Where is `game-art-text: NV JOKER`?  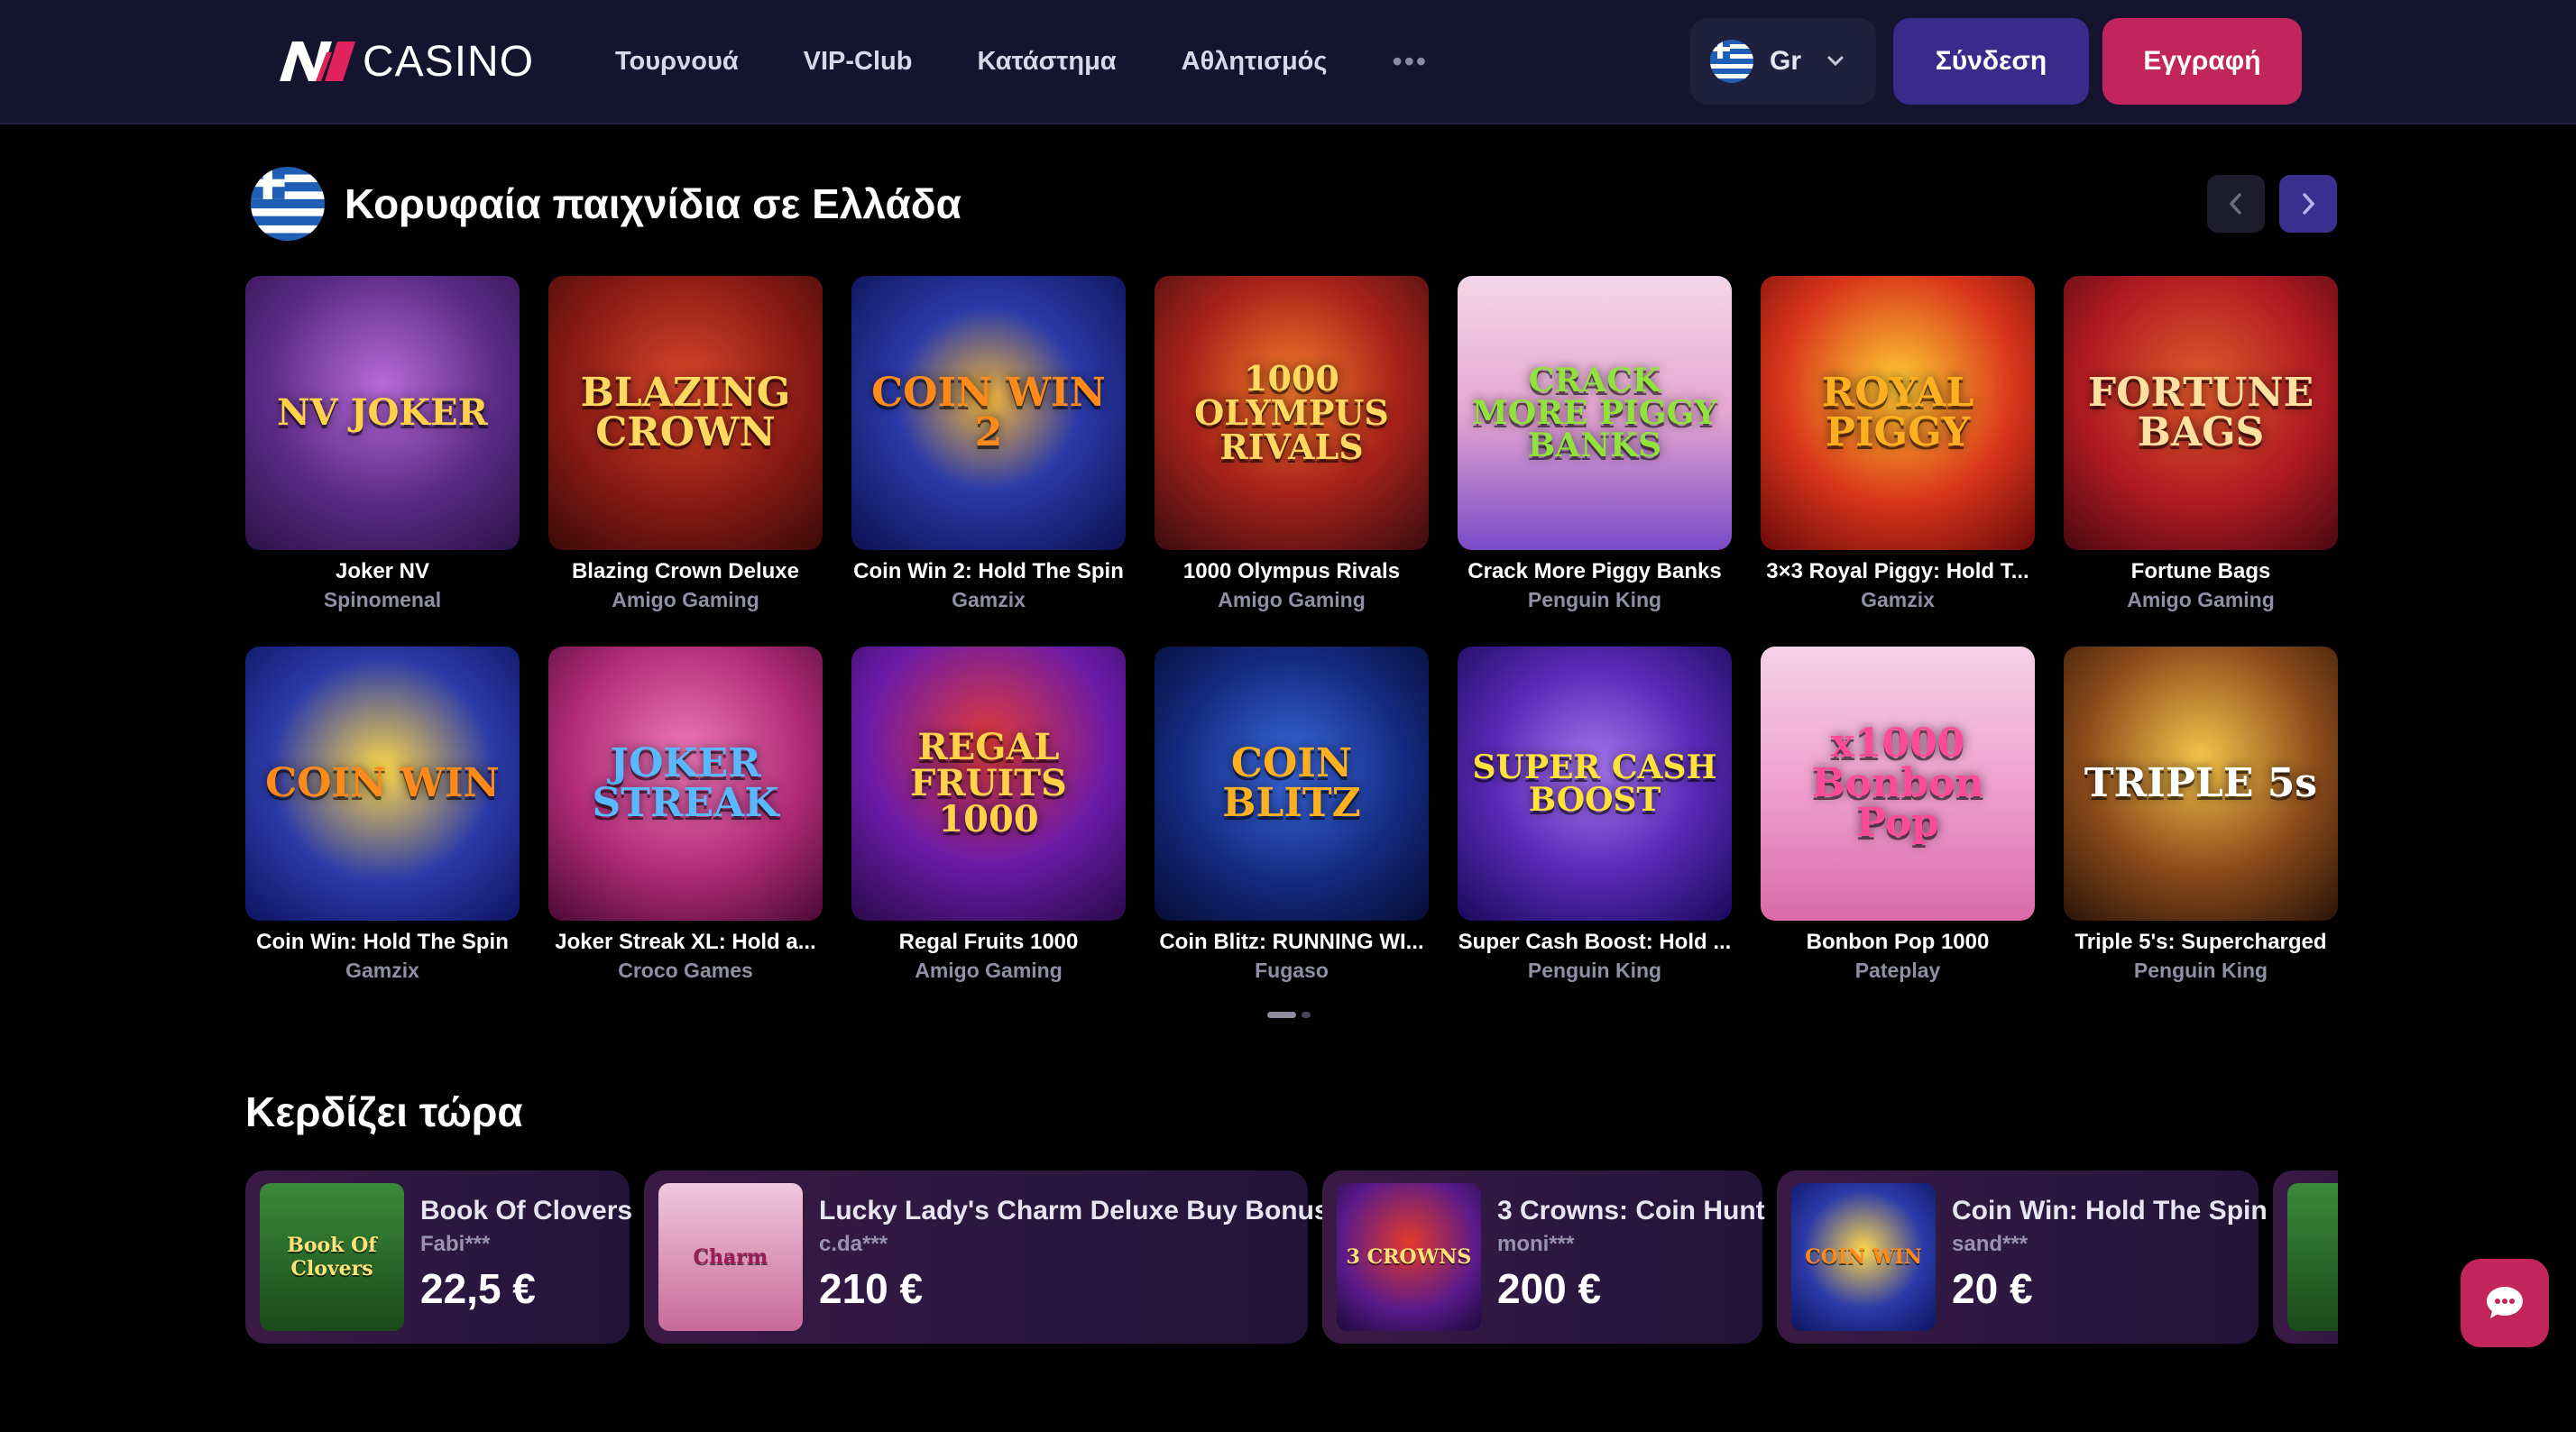 game-art-text: NV JOKER is located at coordinates (382, 412).